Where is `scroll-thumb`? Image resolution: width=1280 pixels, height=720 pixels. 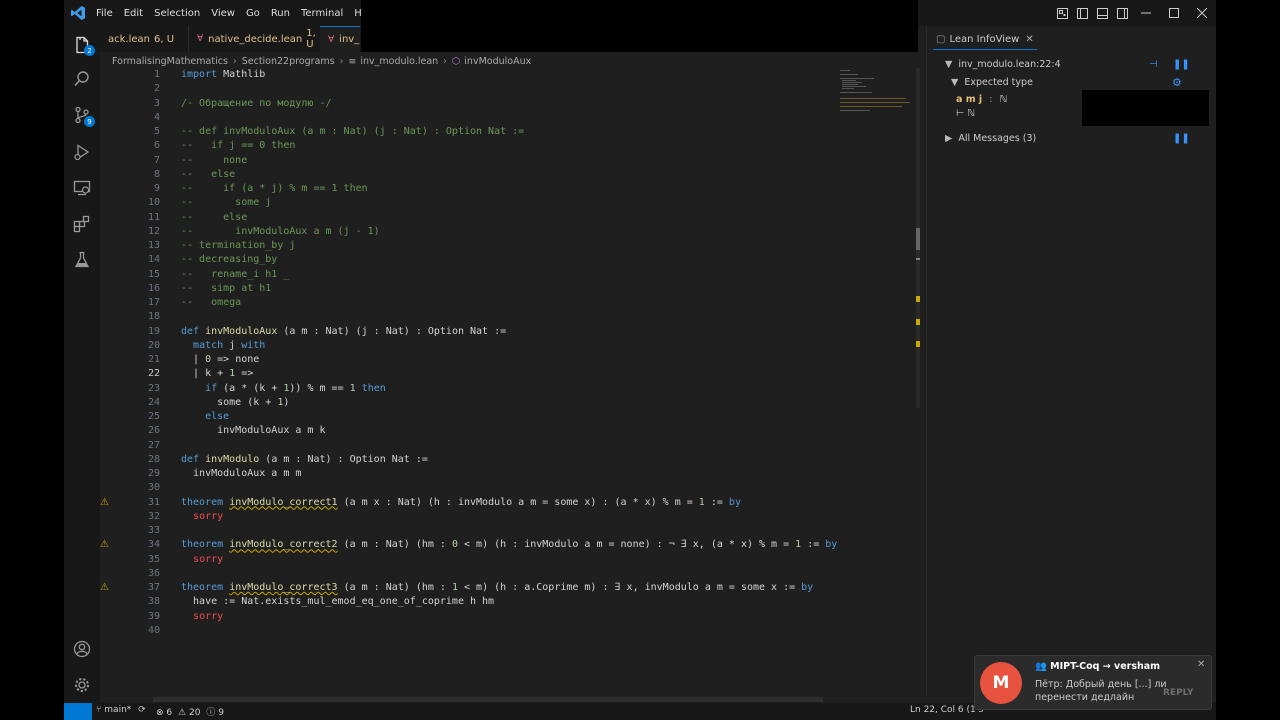
scroll-thumb is located at coordinates (918, 239).